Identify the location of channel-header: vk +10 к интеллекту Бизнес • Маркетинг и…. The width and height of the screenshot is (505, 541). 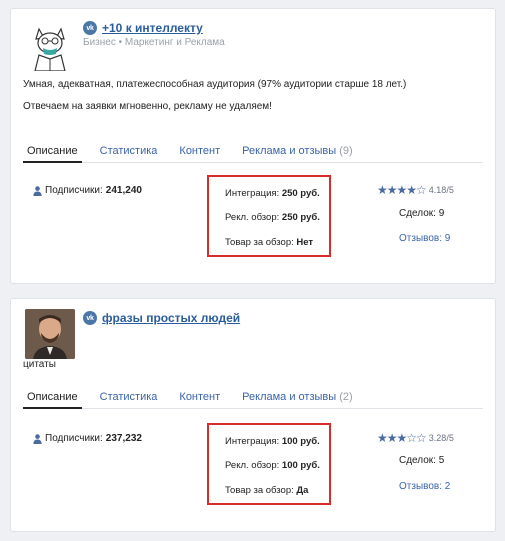
(154, 34).